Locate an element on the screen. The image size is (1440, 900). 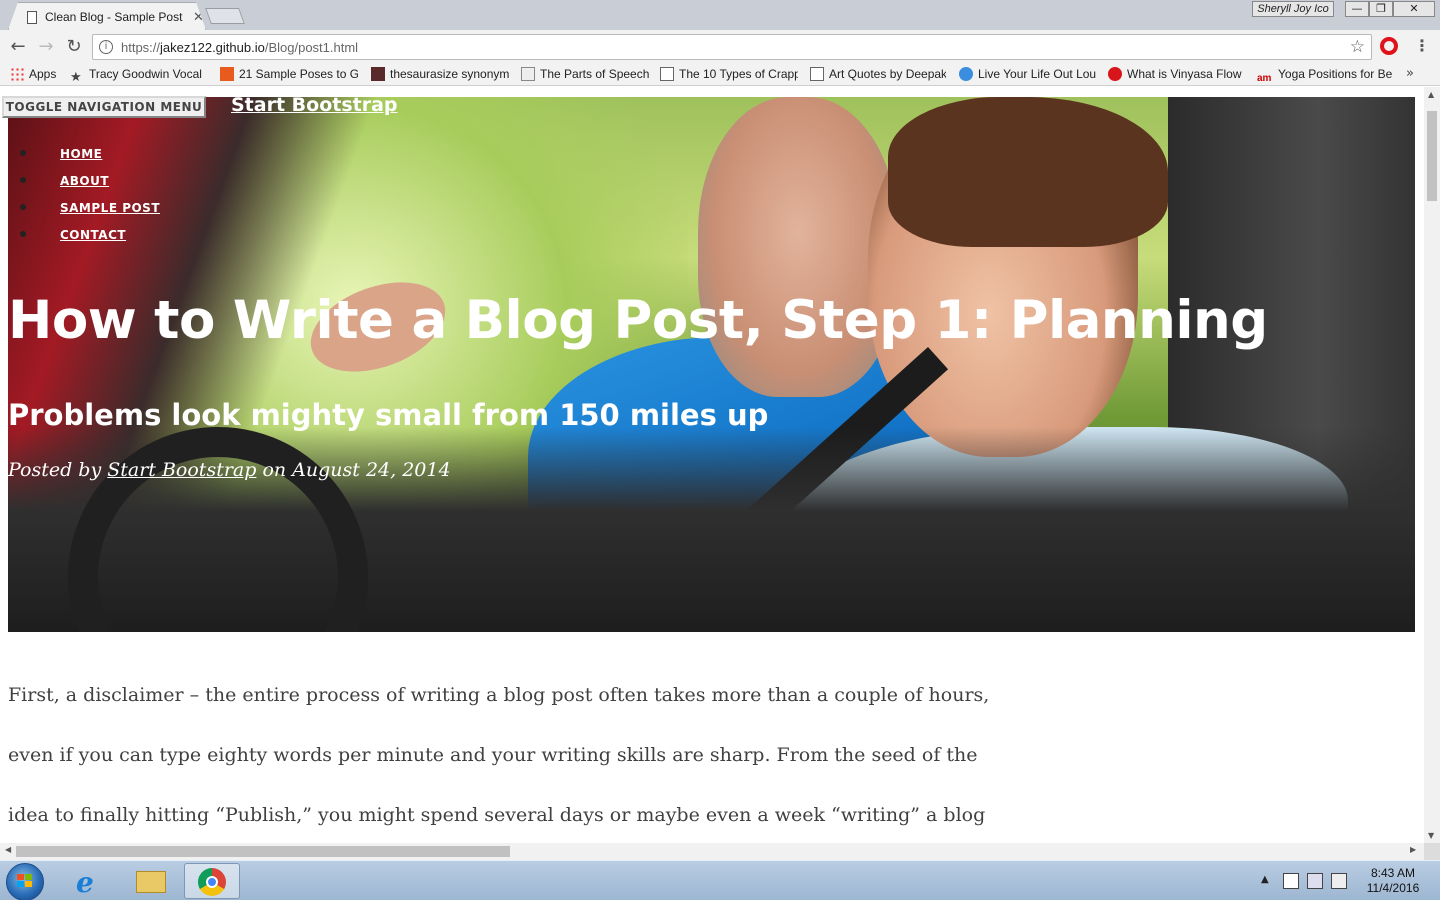
bookmark-label: Apps is located at coordinates (43, 74).